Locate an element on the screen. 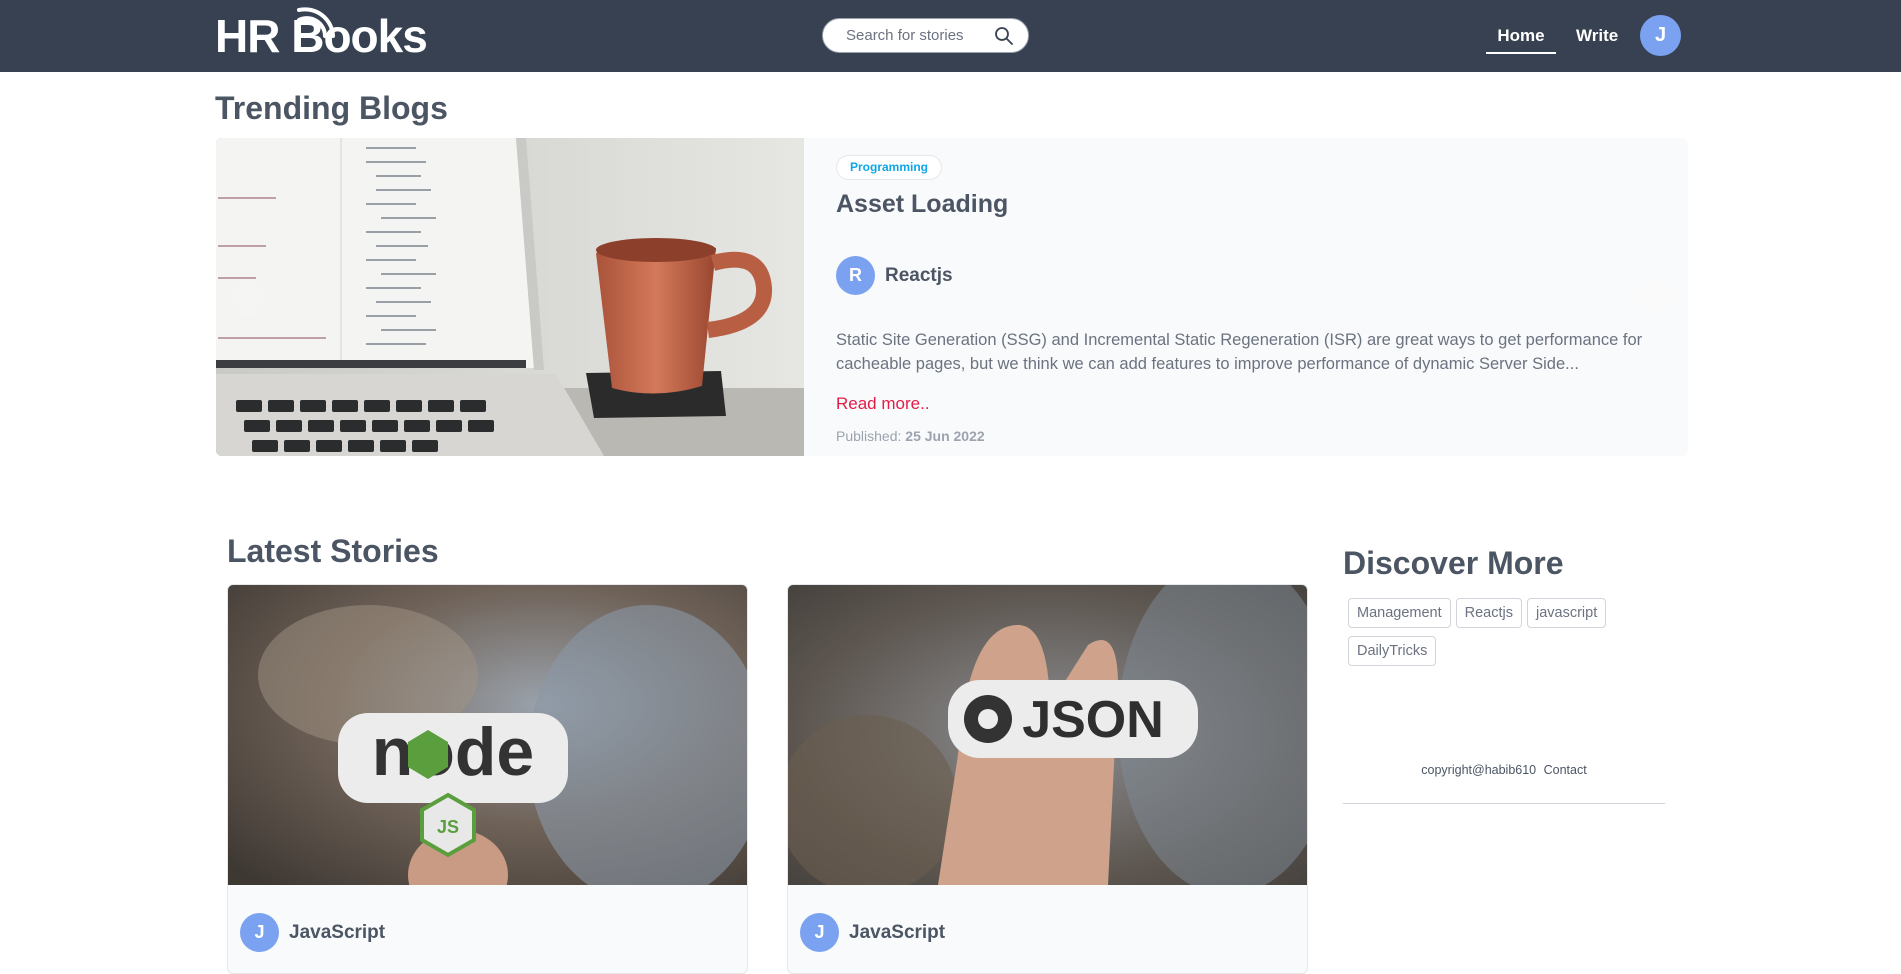 This screenshot has height=974, width=1901. post-title: Asset Loading is located at coordinates (922, 204).